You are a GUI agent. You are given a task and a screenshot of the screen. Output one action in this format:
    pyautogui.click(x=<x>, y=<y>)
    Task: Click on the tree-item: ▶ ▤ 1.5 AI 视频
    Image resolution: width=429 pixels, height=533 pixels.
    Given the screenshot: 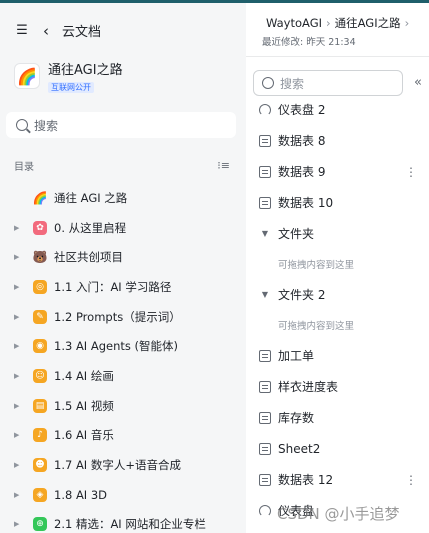 What is the action you would take?
    pyautogui.click(x=123, y=406)
    